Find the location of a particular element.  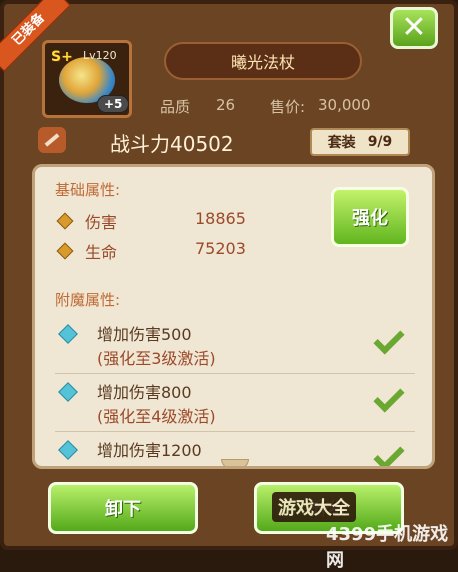

enchant-bonus: 增加伤害800 is located at coordinates (144, 392).